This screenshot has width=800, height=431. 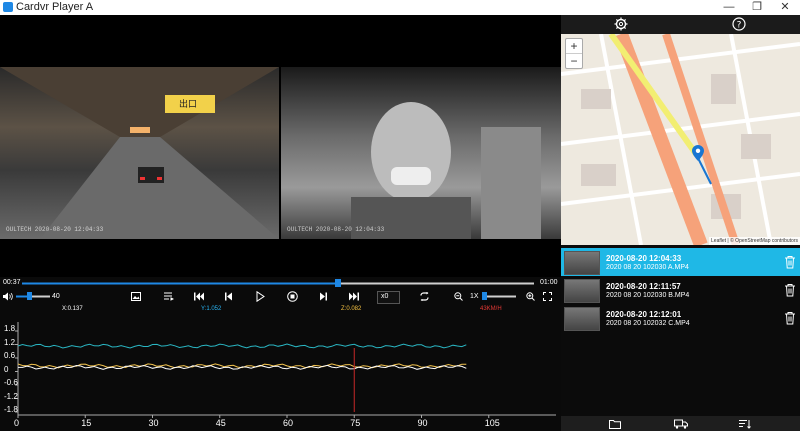 I want to click on y-tick-label: -0.6, so click(x=11, y=382).